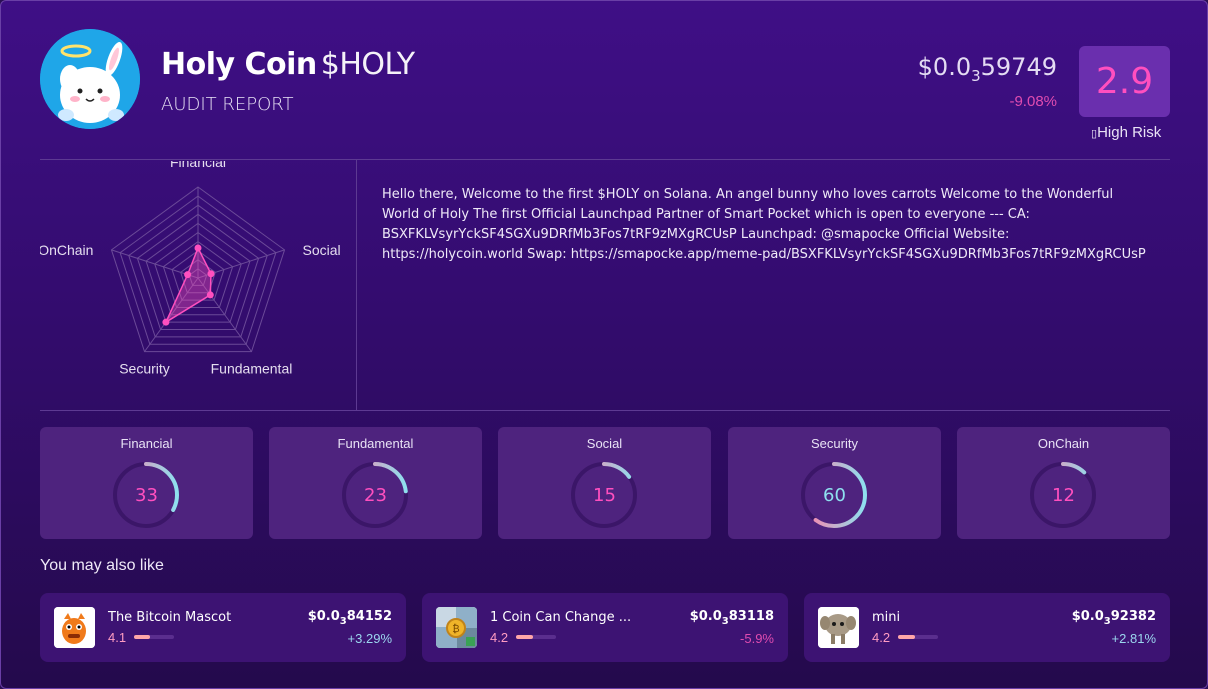 This screenshot has height=689, width=1208. I want to click on radar-label-financial: Financial, so click(198, 165).